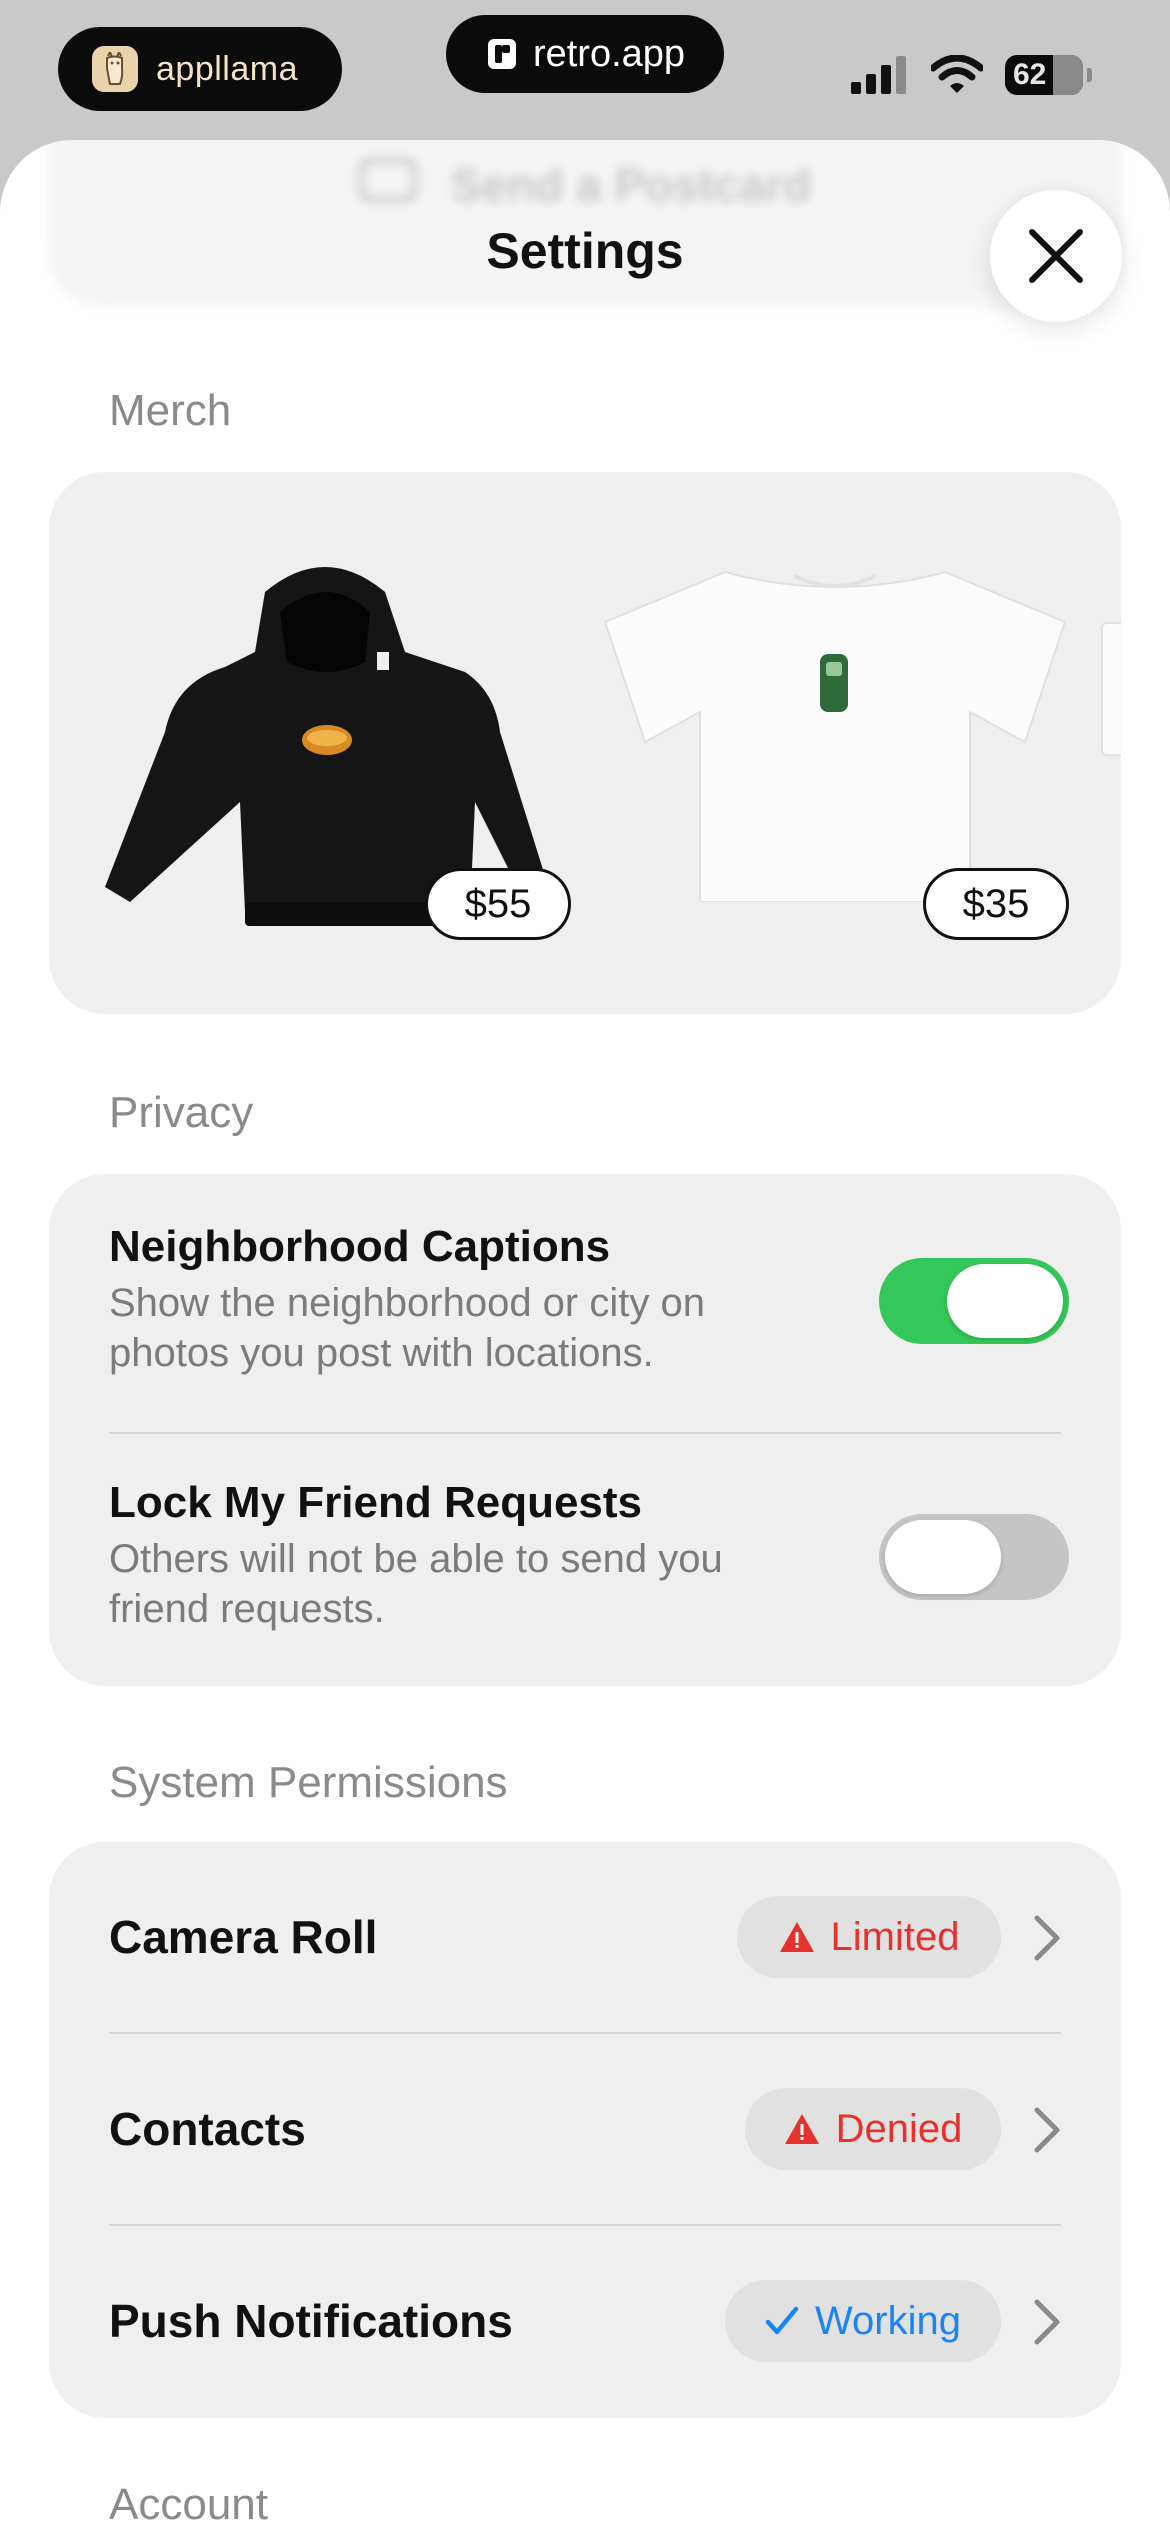 The height and width of the screenshot is (2532, 1170). What do you see at coordinates (181, 1112) in the screenshot?
I see `section-label-privacy: Privacy` at bounding box center [181, 1112].